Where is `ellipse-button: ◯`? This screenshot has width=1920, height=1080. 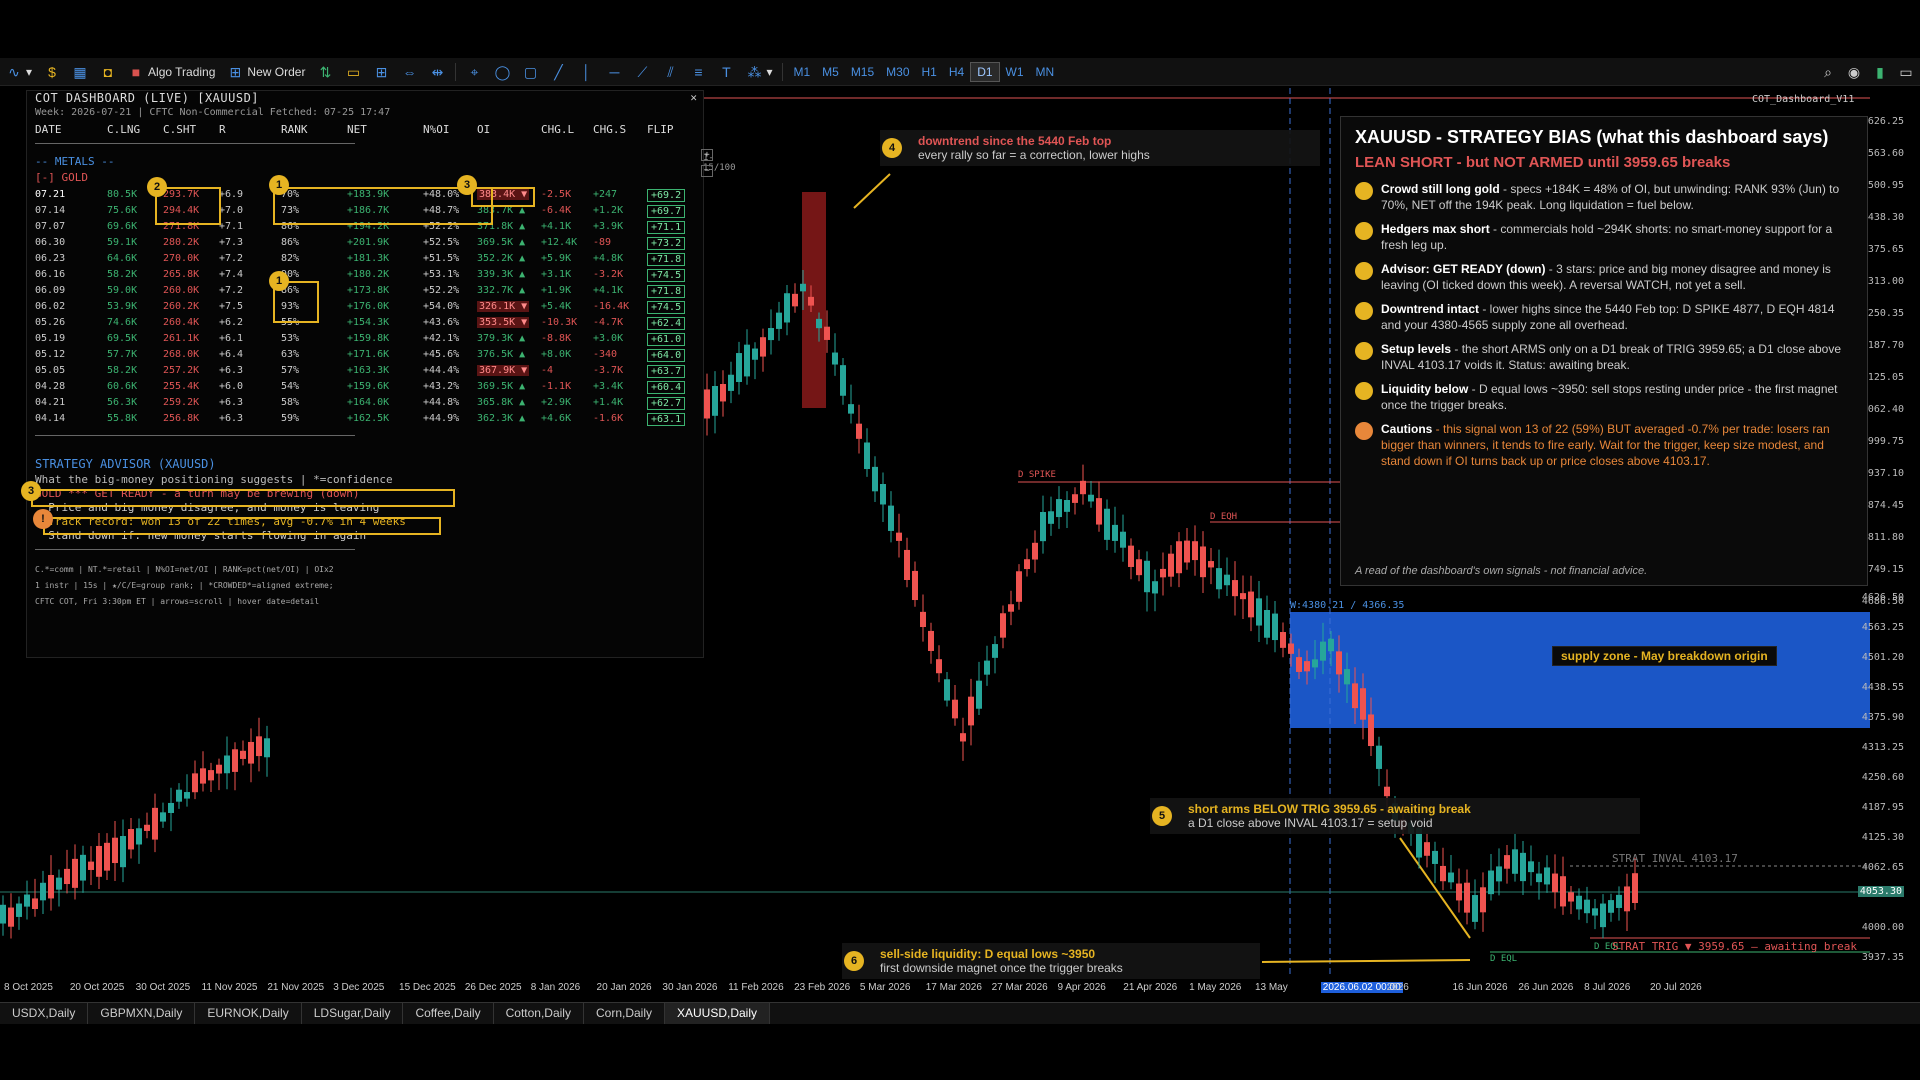
ellipse-button: ◯ is located at coordinates (502, 72).